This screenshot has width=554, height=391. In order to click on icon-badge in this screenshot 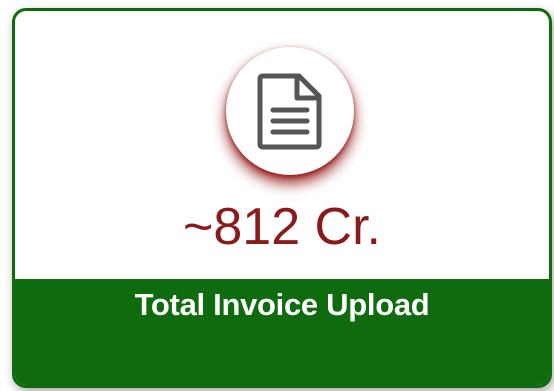, I will do `click(290, 111)`.